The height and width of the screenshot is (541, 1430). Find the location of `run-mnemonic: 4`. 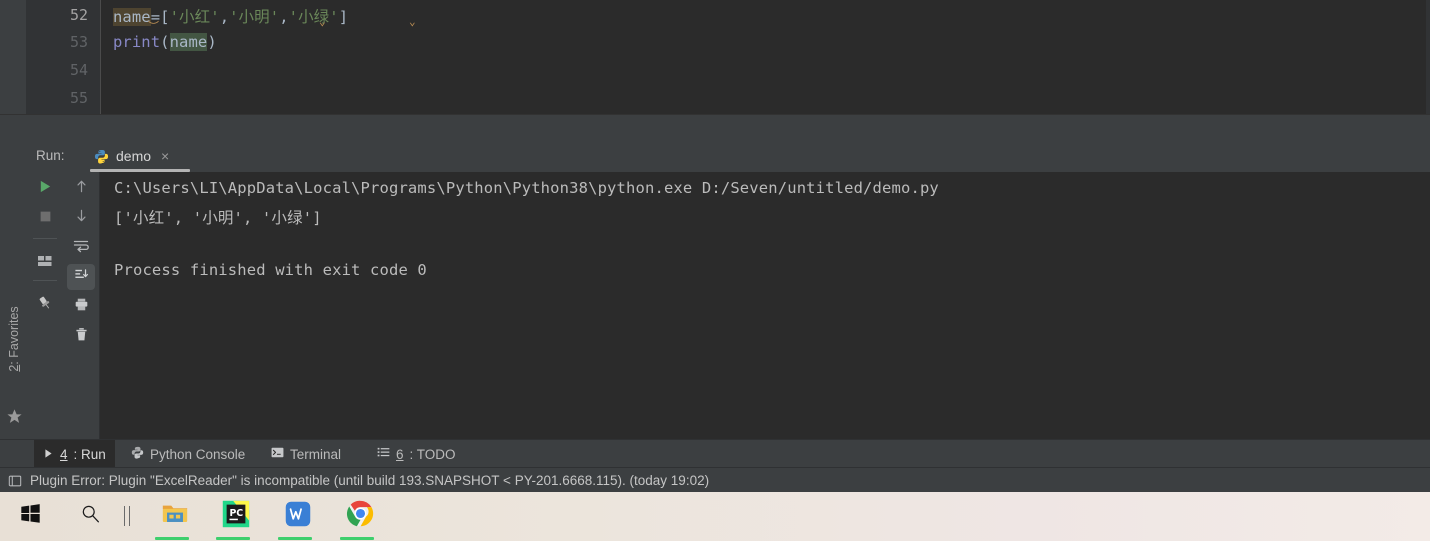

run-mnemonic: 4 is located at coordinates (64, 454).